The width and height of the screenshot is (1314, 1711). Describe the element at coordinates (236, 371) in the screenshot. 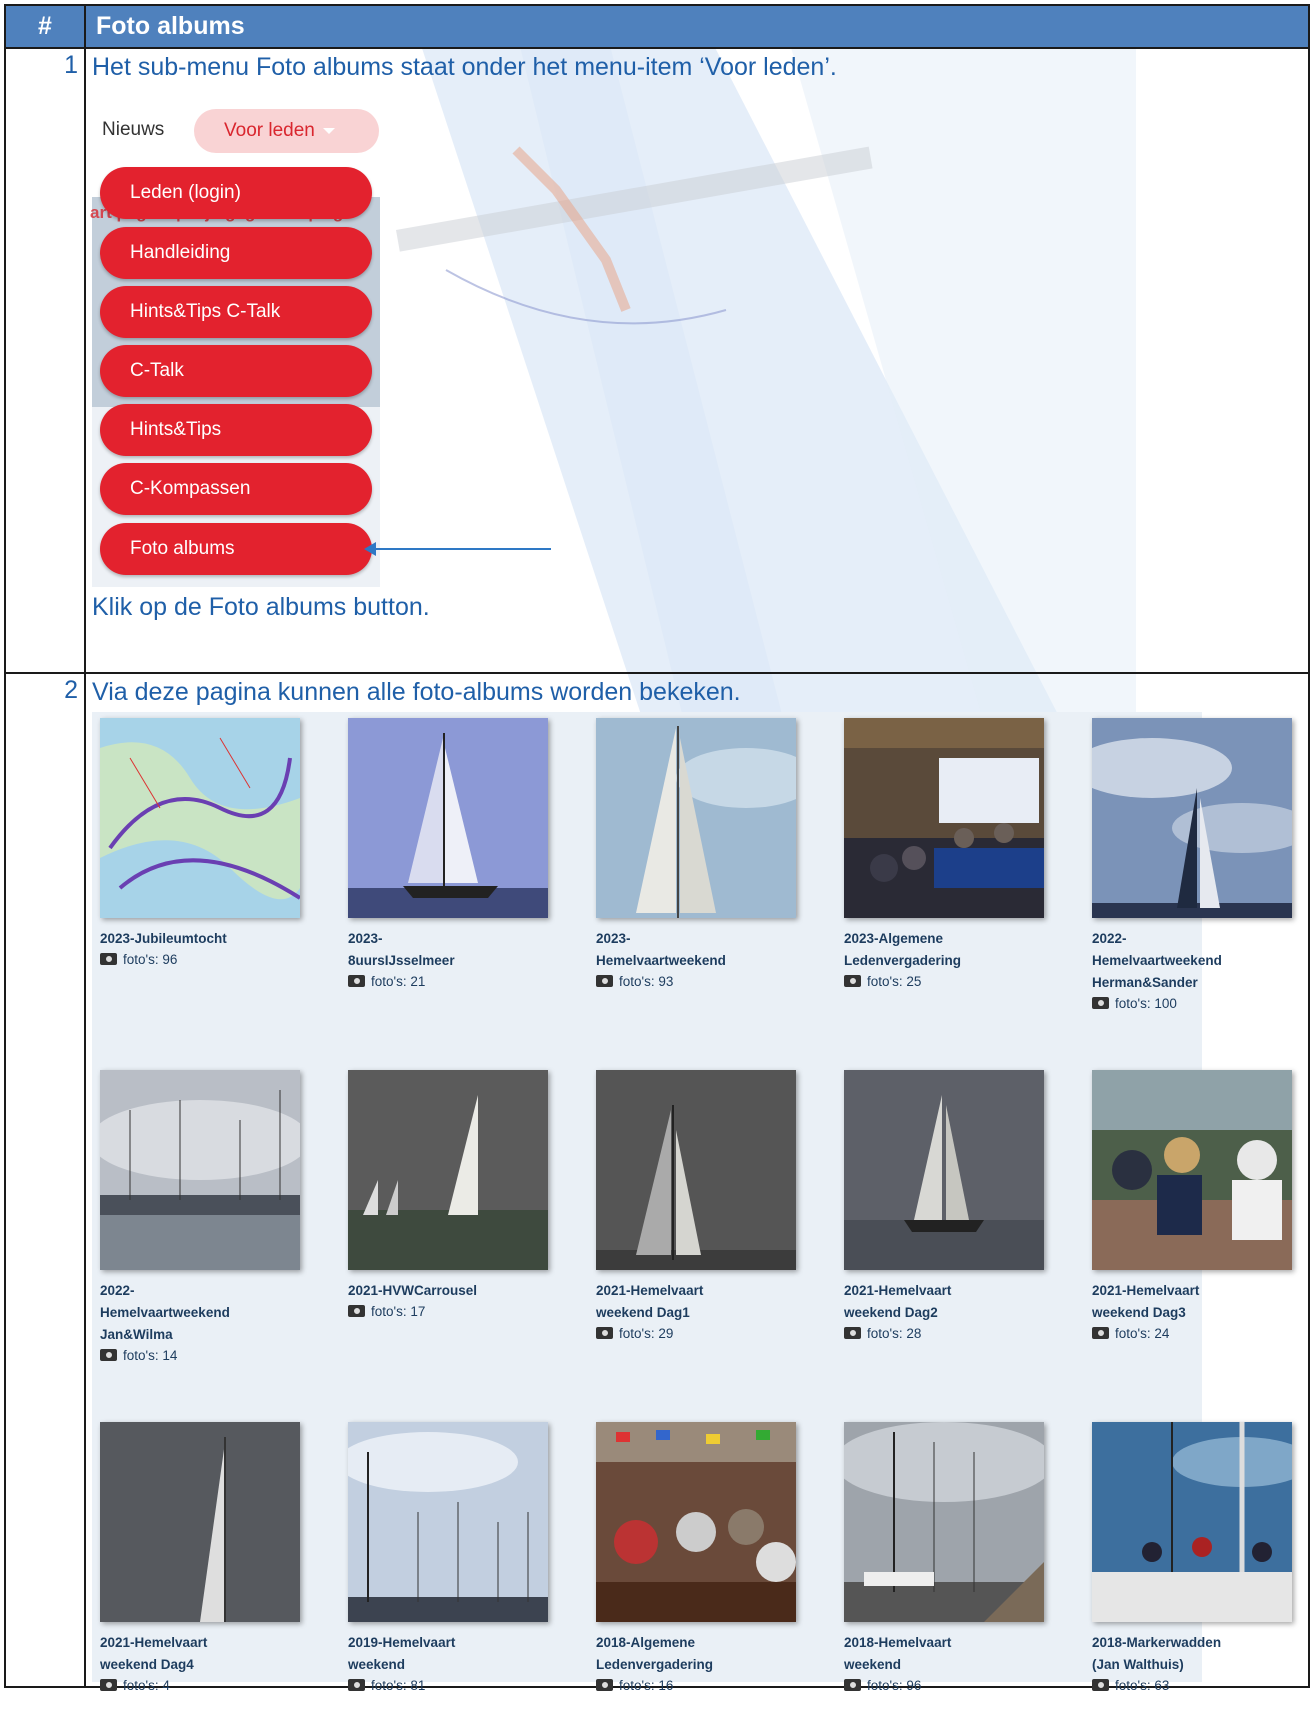

I see `menu-item-c-talk: C-Talk` at that location.